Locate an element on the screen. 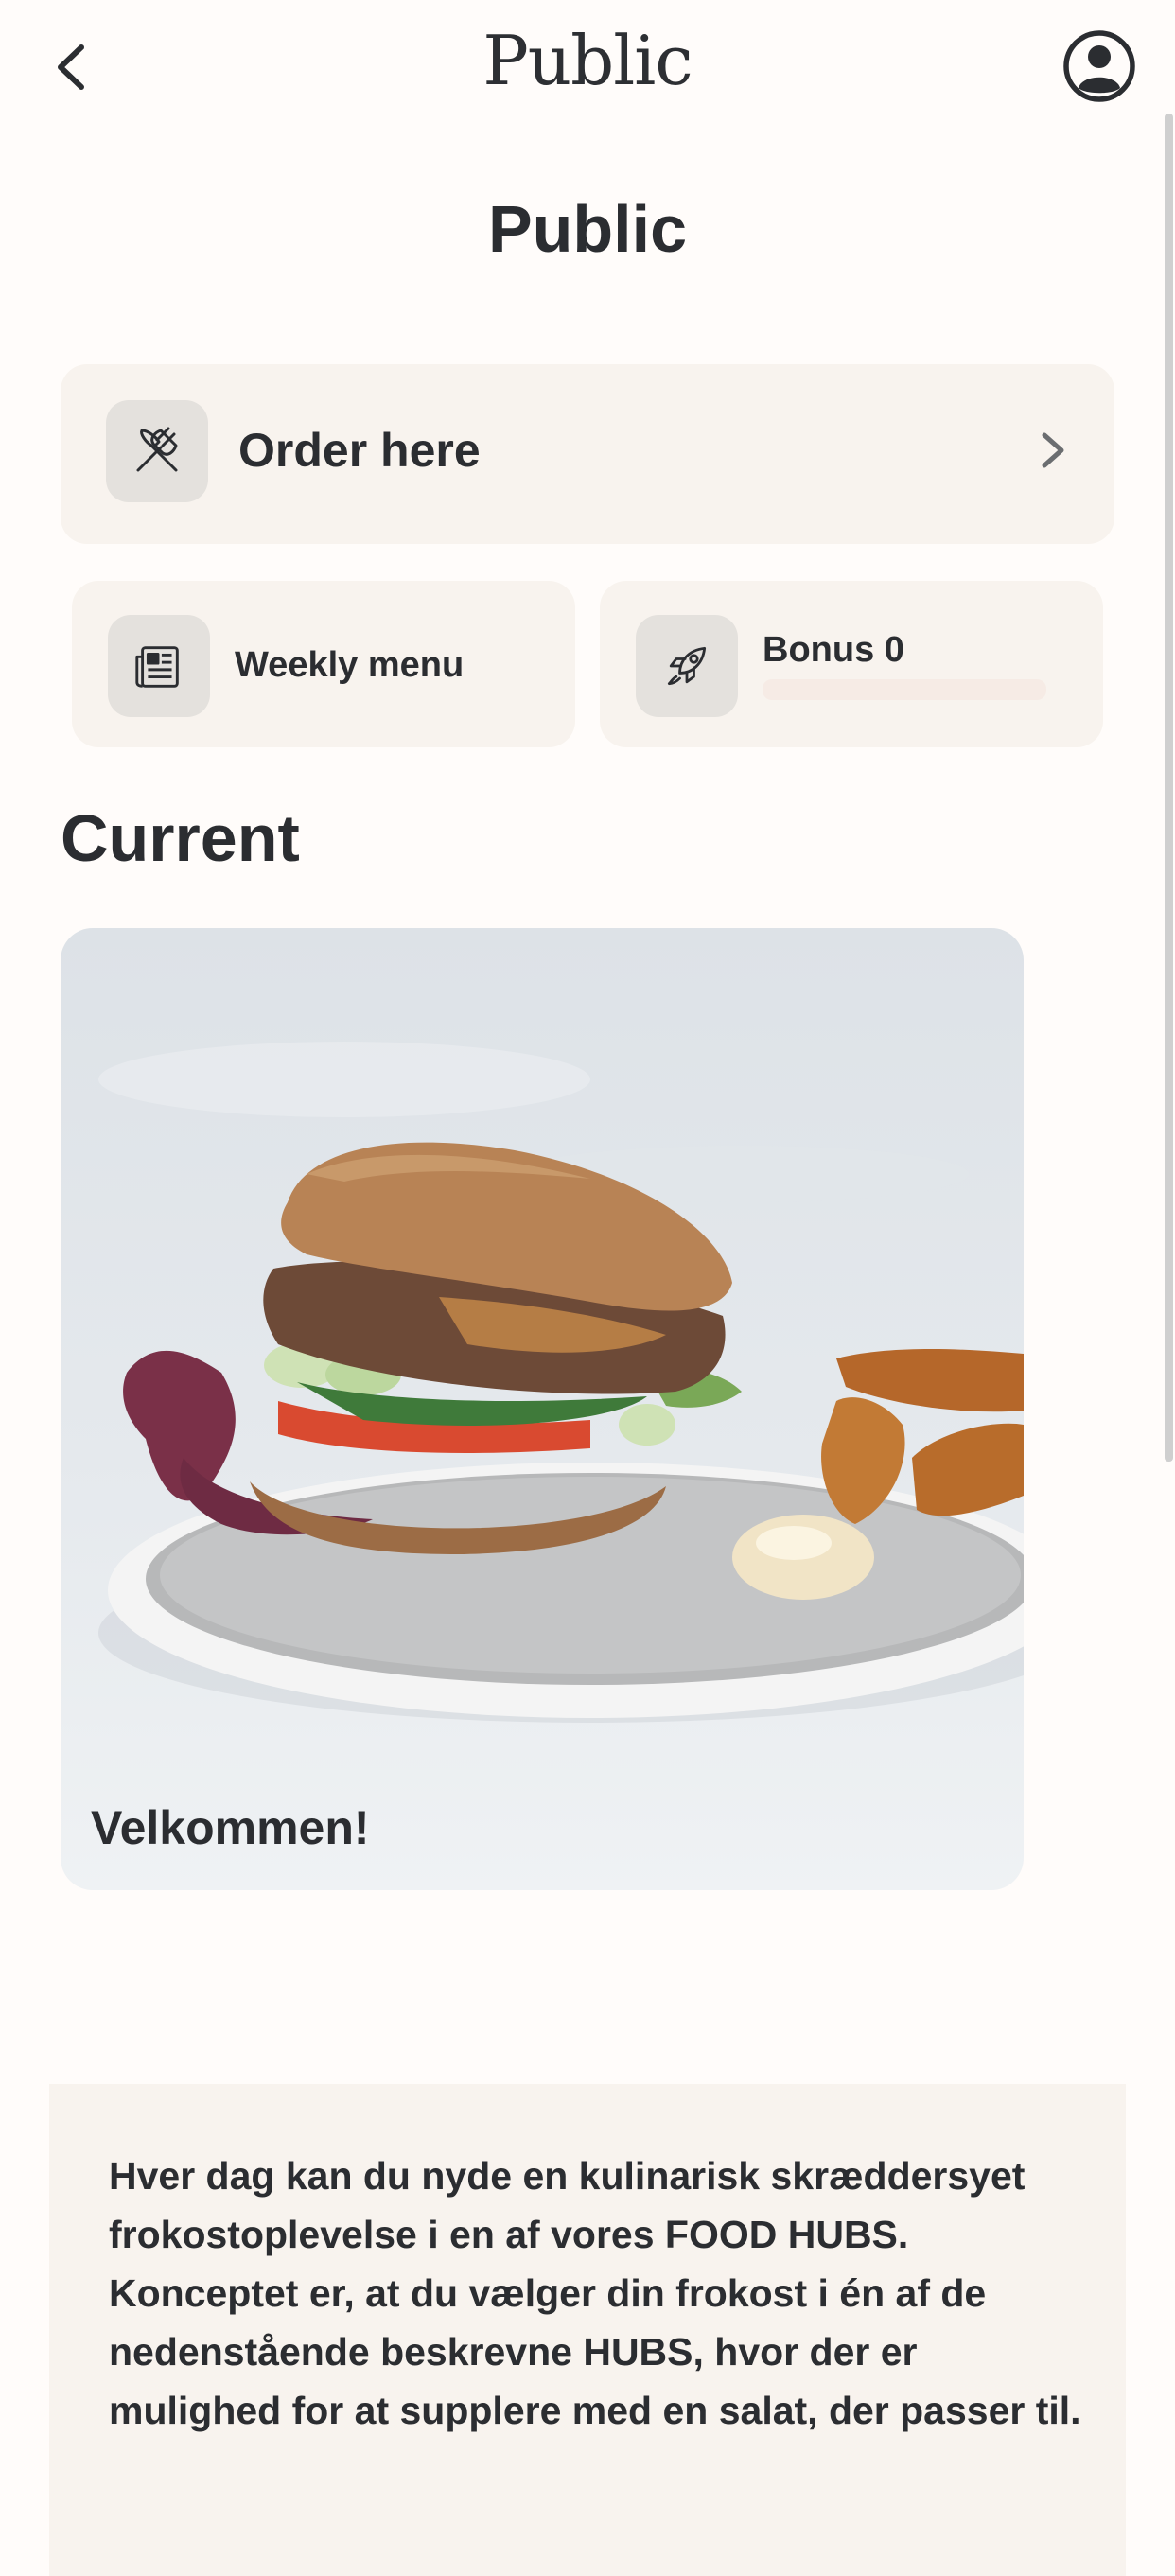 Image resolution: width=1175 pixels, height=2576 pixels. bonus-label: Bonus 0 is located at coordinates (833, 650).